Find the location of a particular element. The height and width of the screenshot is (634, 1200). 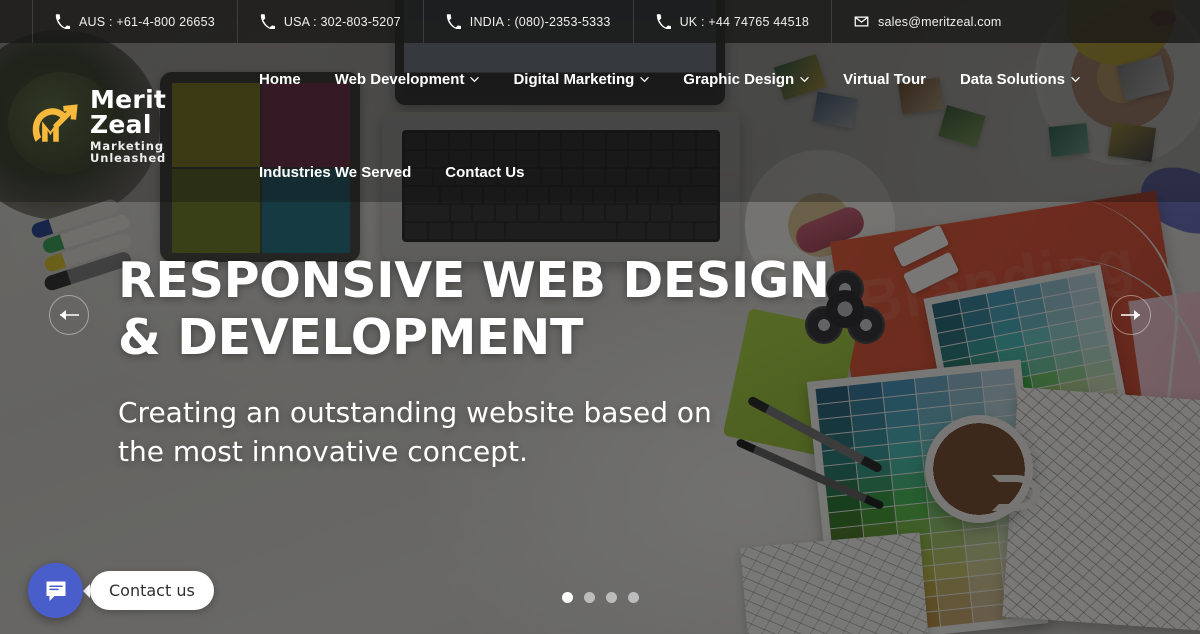

topbar-item-usa: USA : 302-803-5207 is located at coordinates (331, 21).